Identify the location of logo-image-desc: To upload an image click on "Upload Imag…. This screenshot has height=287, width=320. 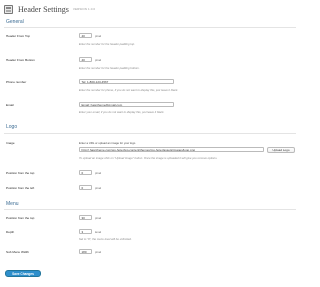
(148, 158).